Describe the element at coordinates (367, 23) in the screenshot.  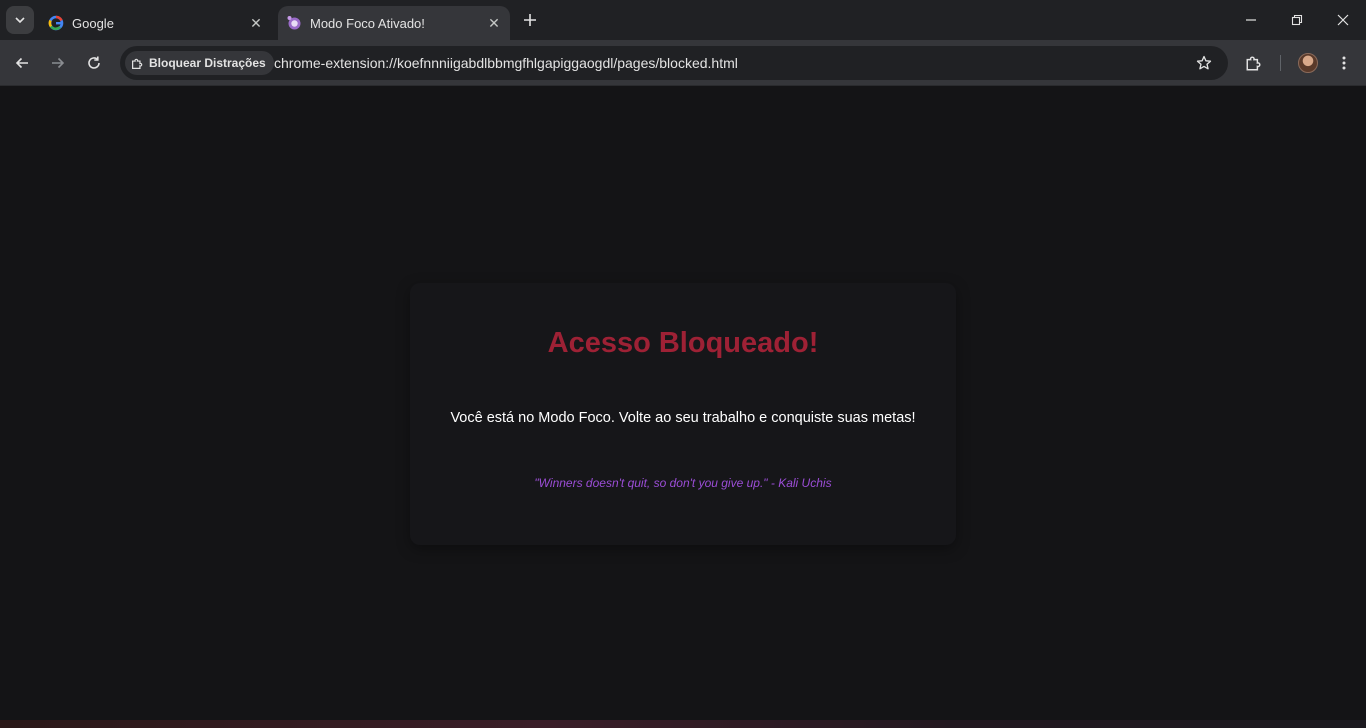
I see `tab-title: Modo Foco Ativado!` at that location.